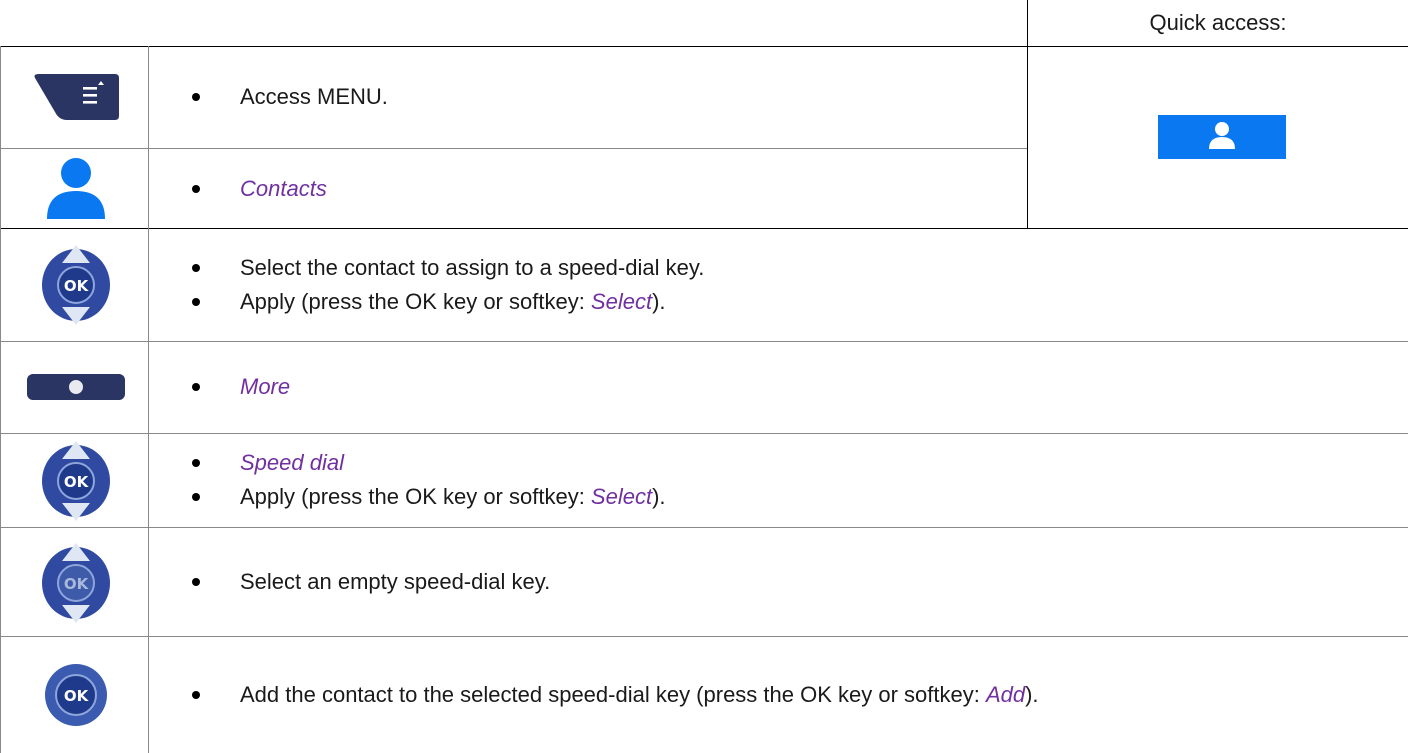 Image resolution: width=1408 pixels, height=753 pixels. What do you see at coordinates (1218, 22) in the screenshot?
I see `quick-access-title: Quick access:` at bounding box center [1218, 22].